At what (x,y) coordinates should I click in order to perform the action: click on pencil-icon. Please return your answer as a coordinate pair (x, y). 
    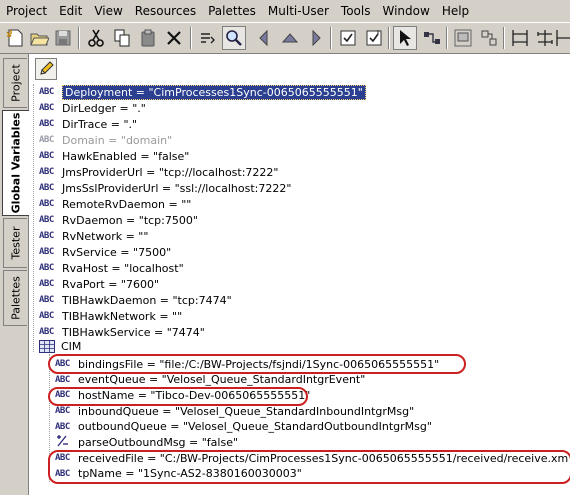
    Looking at the image, I should click on (47, 68).